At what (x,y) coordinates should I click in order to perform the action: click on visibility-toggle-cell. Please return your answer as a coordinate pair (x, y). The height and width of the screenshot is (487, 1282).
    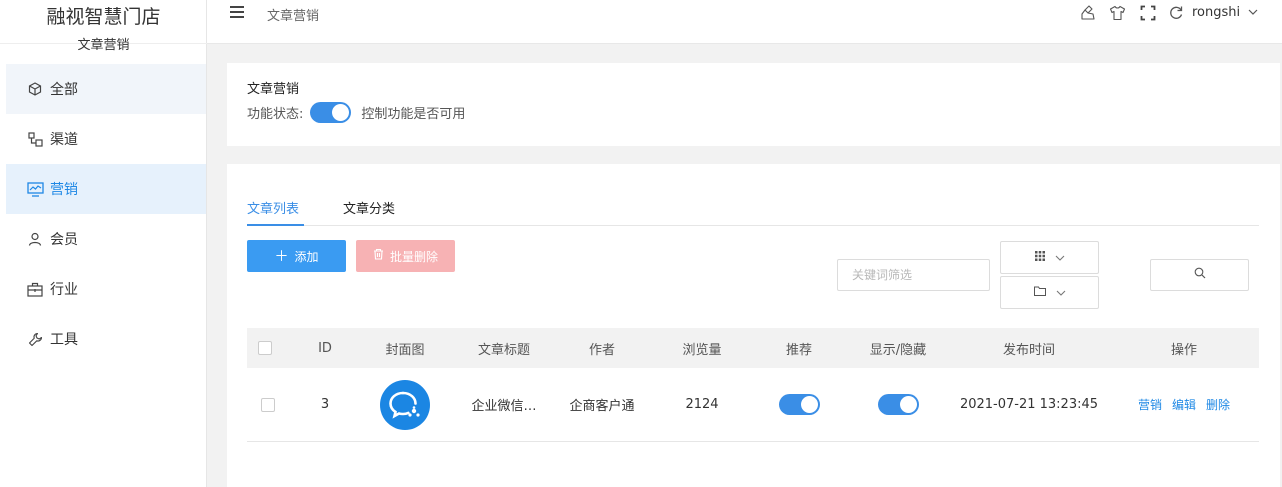
    Looking at the image, I should click on (898, 404).